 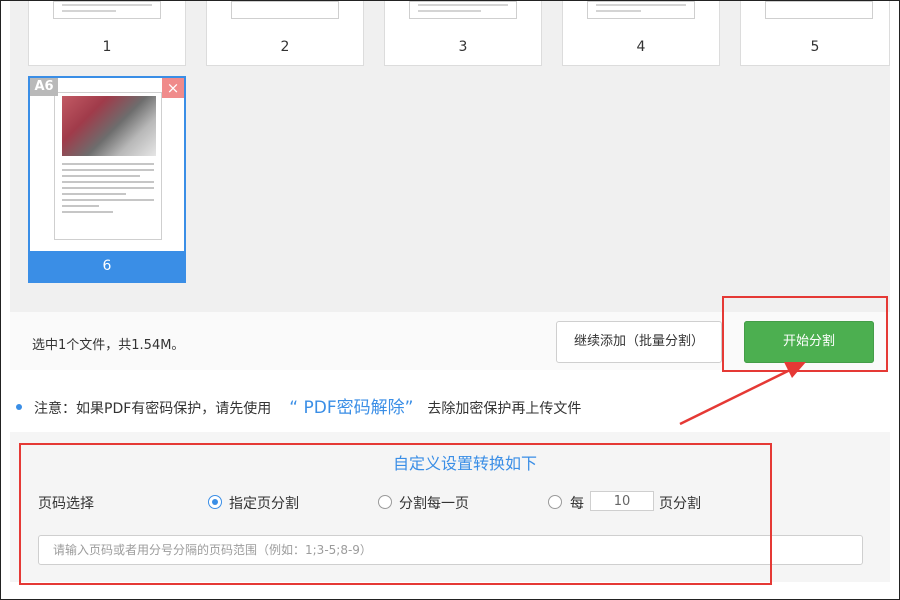 I want to click on bullet-icon, so click(x=19, y=407).